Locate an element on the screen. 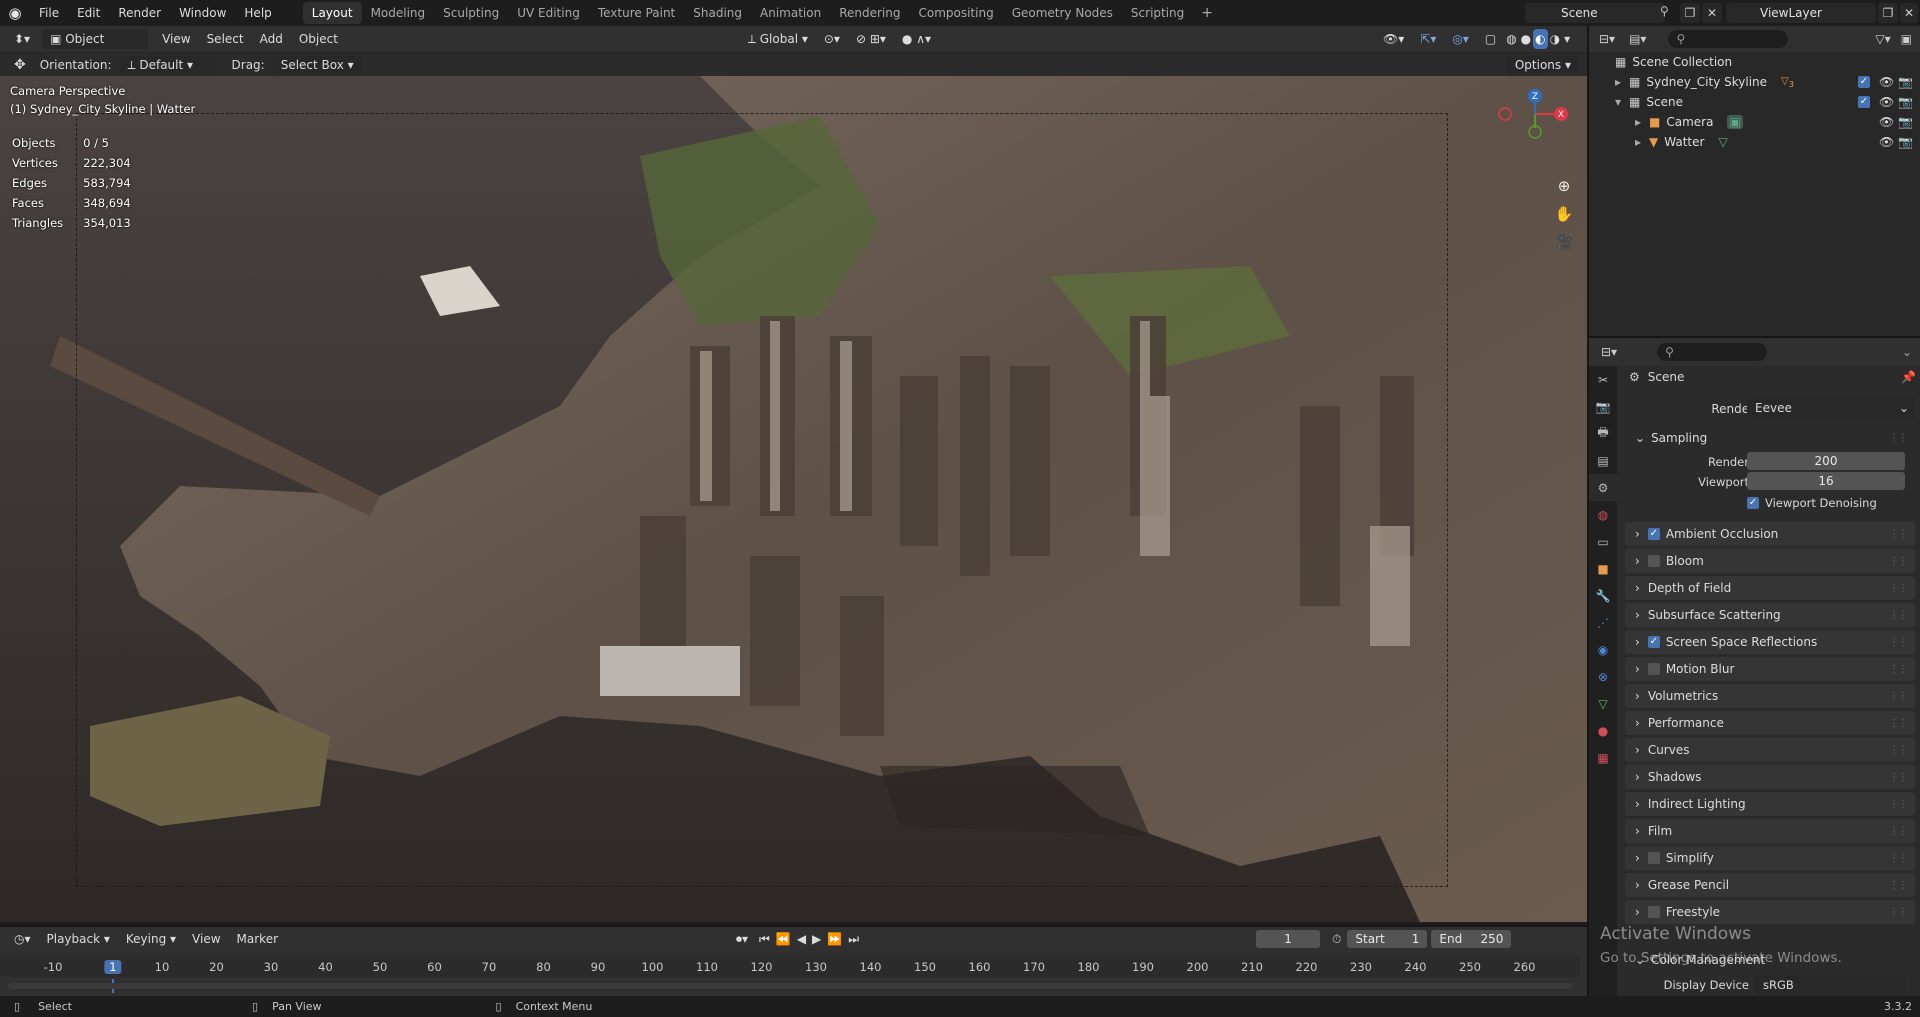 Image resolution: width=1920 pixels, height=1017 pixels. outliner-row-scene-collection: ▦ Scene Collection is located at coordinates (1754, 62).